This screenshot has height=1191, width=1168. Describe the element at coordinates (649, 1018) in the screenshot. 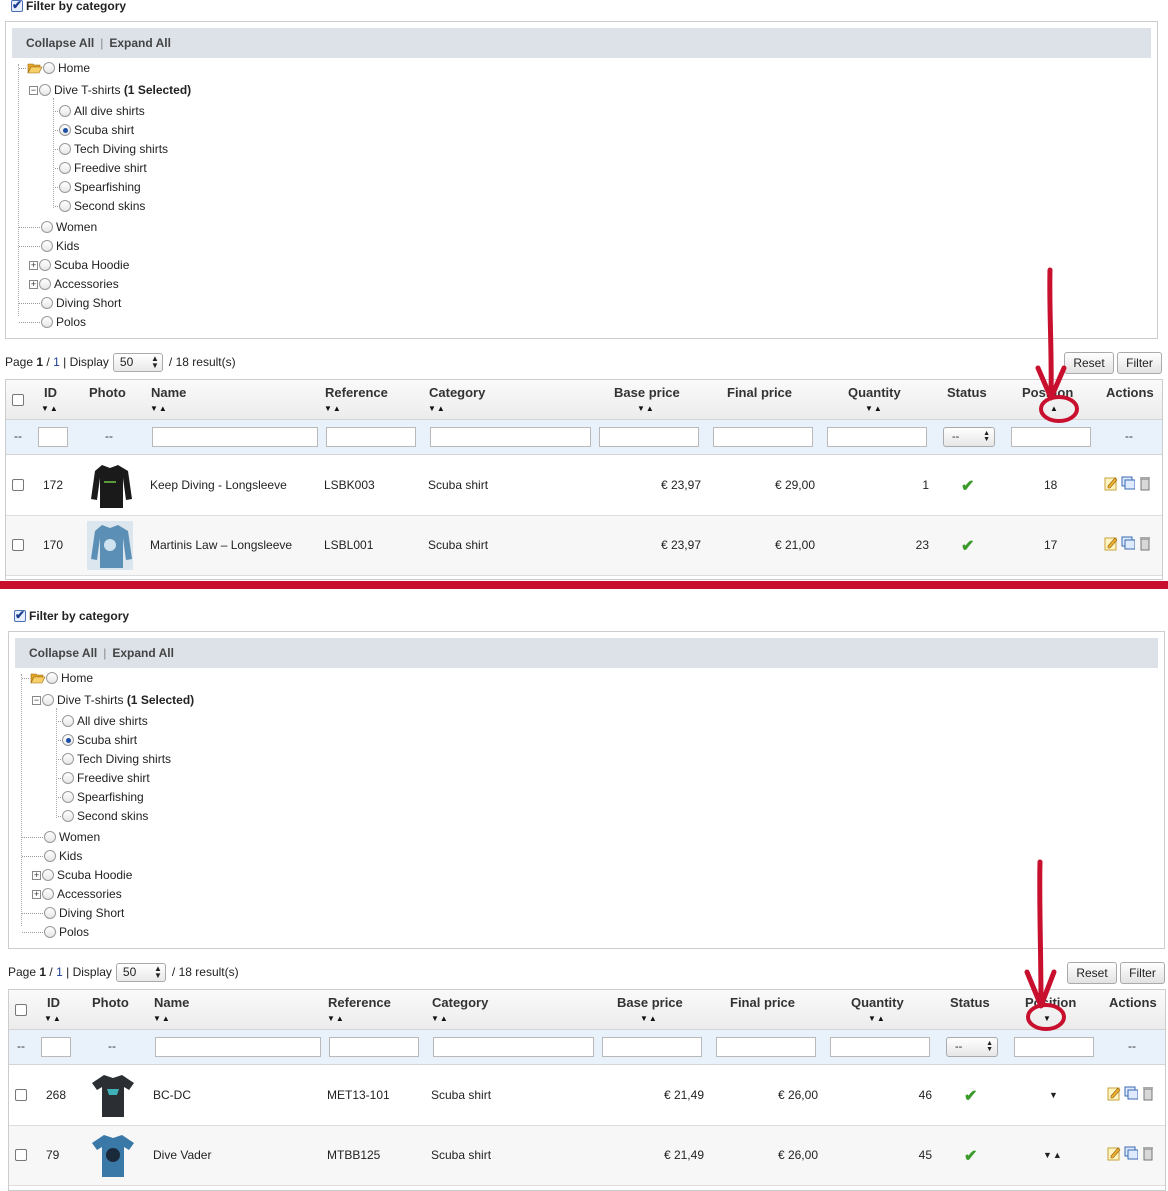

I see `sort-base-price-icon: ▼▲` at that location.